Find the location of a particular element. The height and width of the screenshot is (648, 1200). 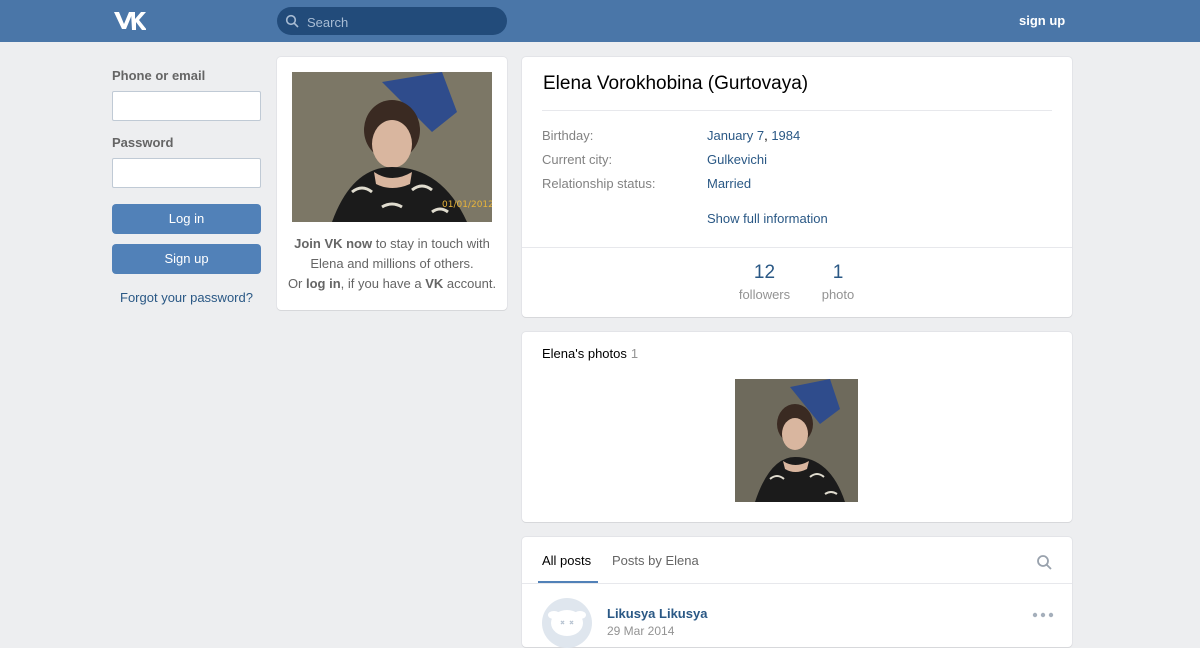

phone-email-field is located at coordinates (186, 106).